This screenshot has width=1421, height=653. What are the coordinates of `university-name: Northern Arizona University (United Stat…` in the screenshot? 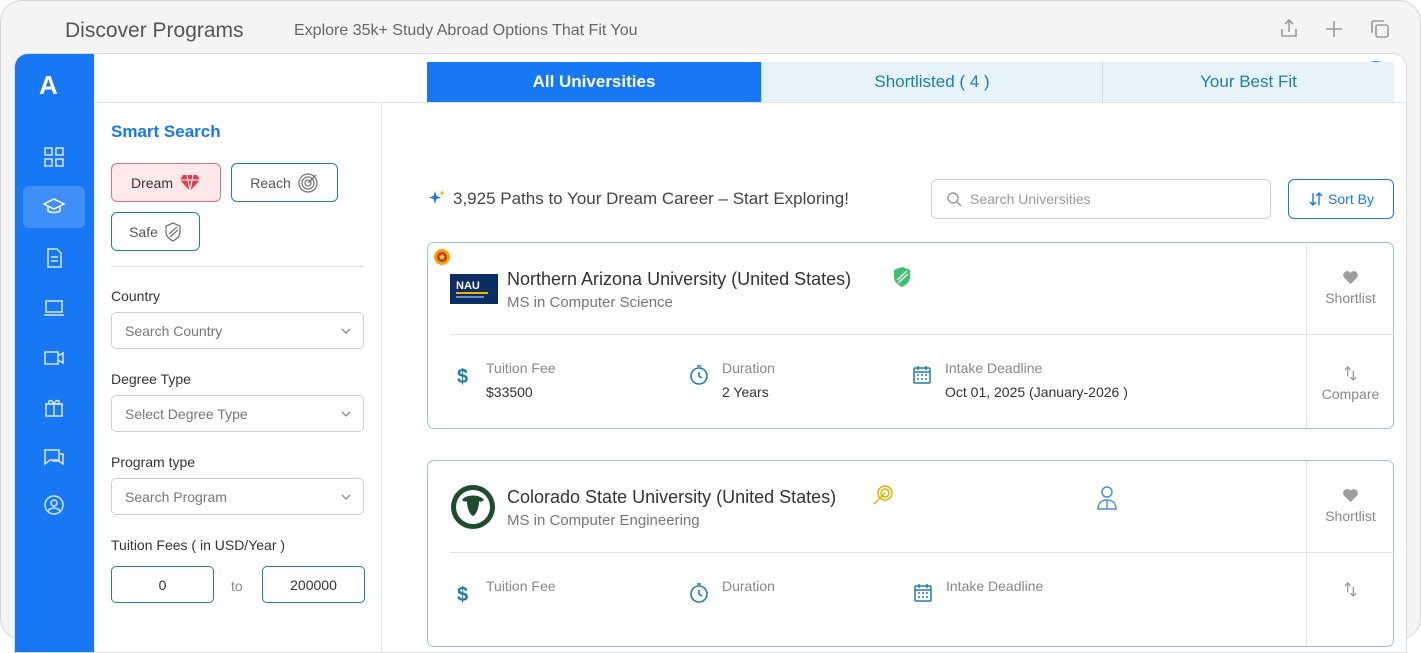 It's located at (679, 279).